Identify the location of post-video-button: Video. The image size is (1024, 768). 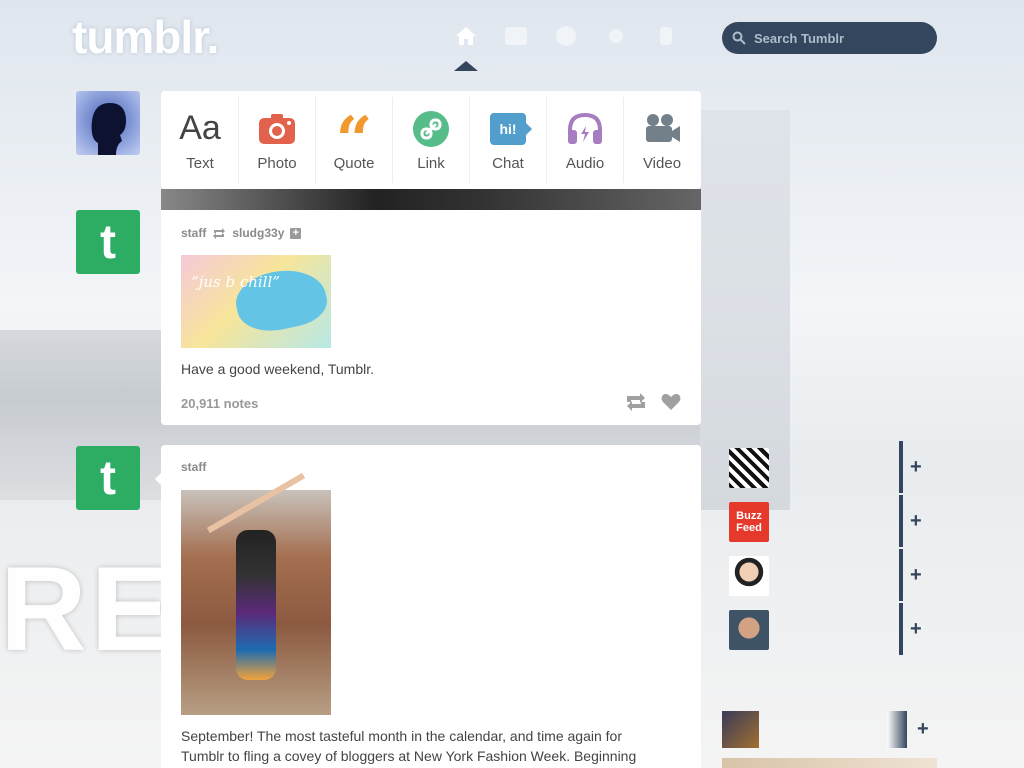
(662, 140).